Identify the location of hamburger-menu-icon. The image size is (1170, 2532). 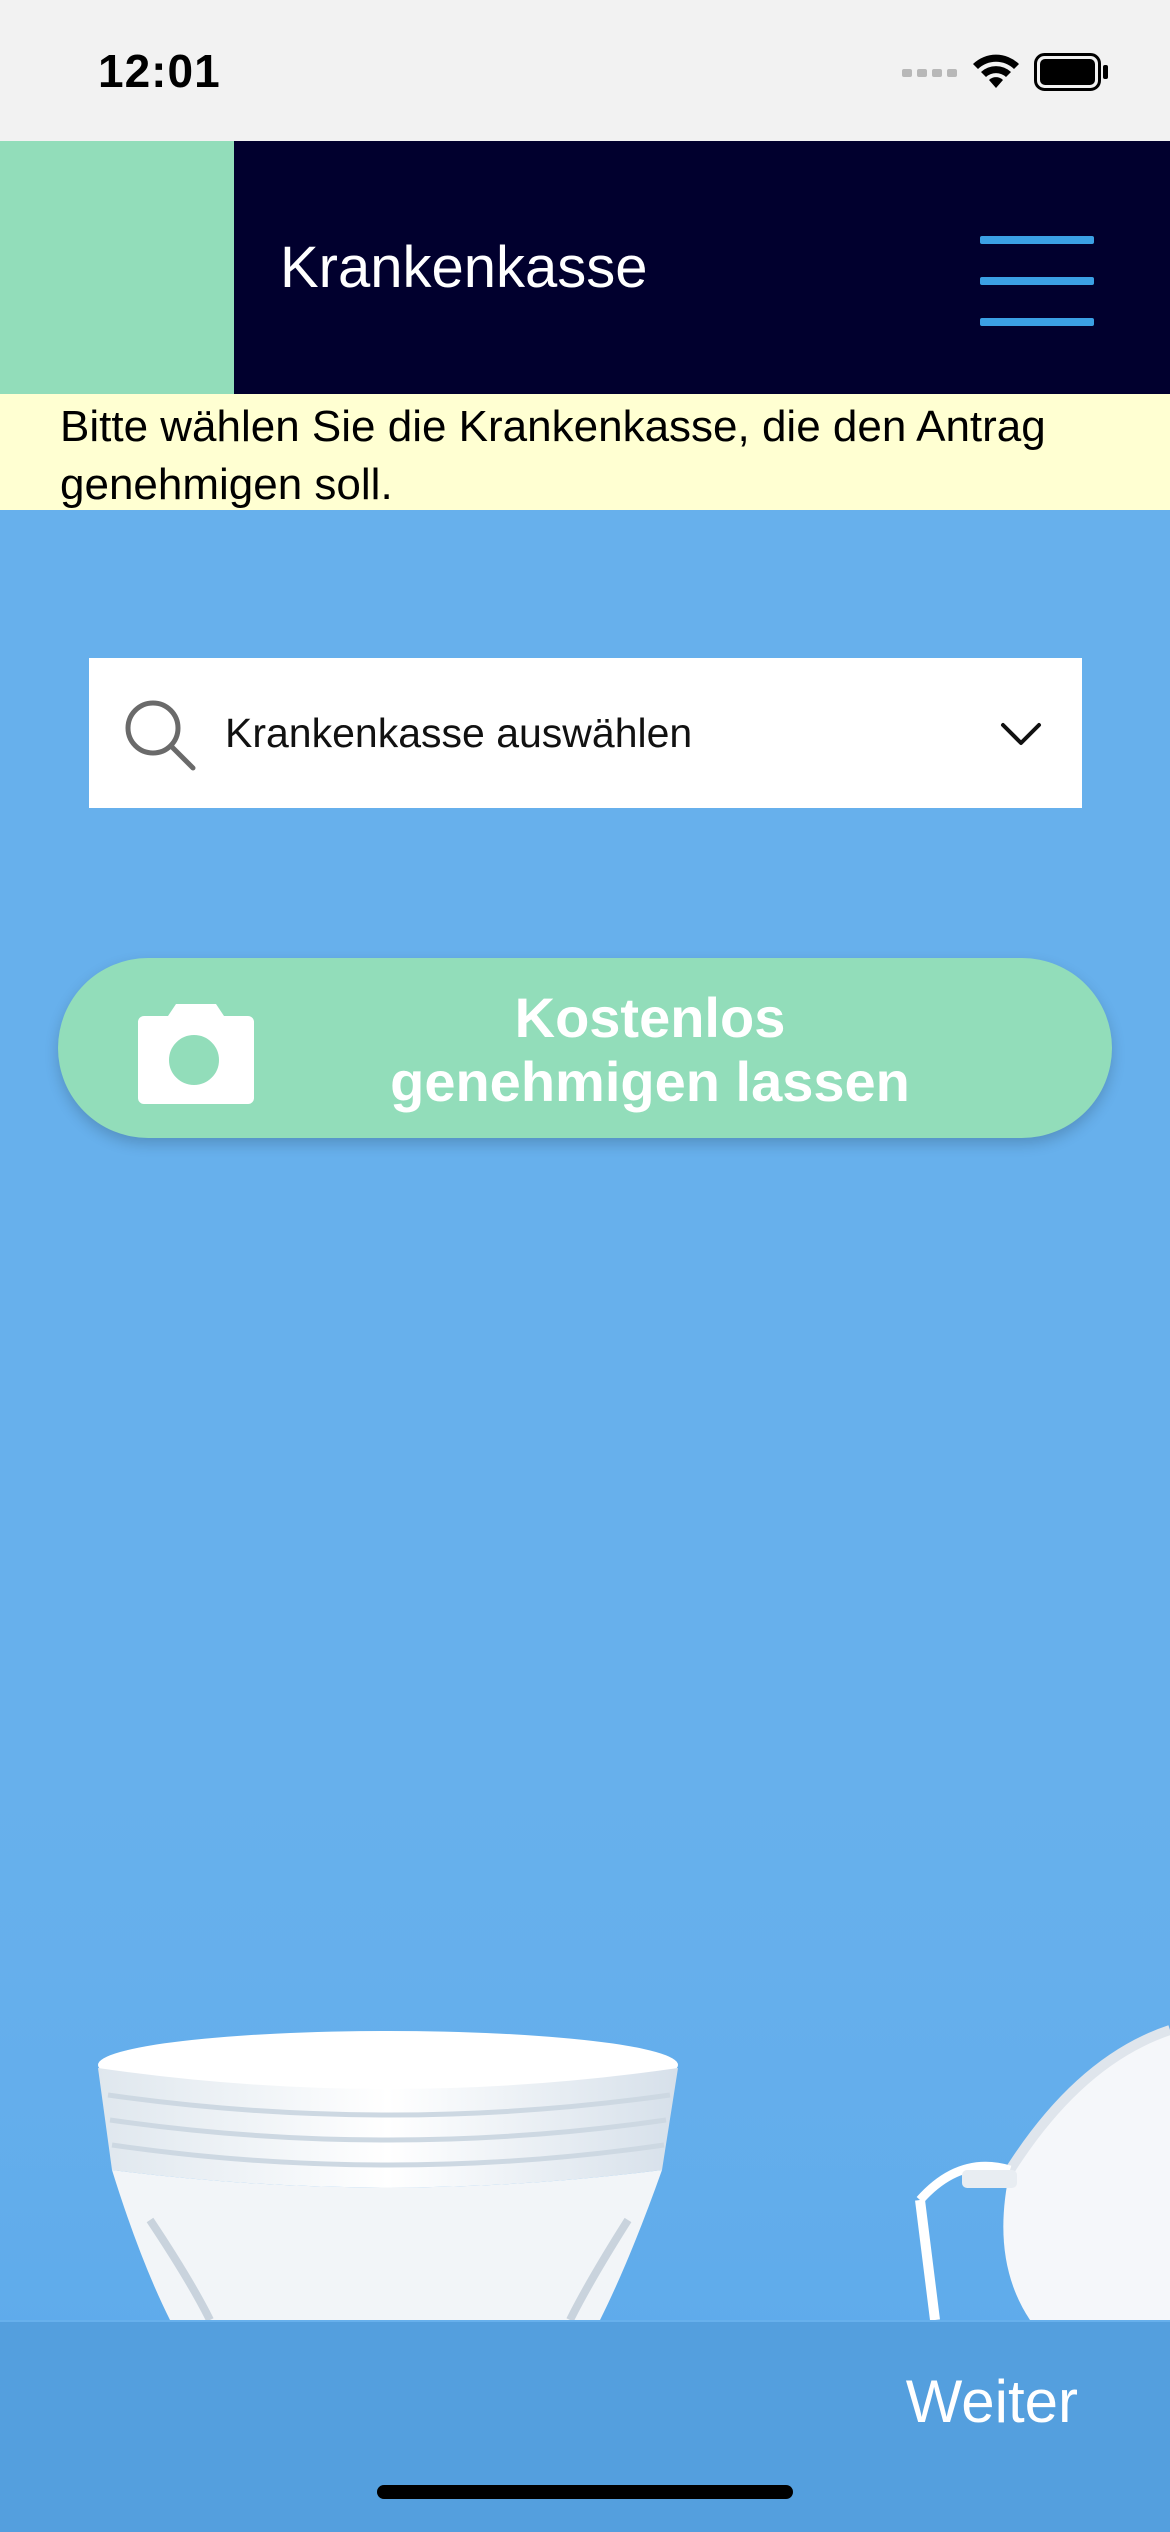
(1037, 281).